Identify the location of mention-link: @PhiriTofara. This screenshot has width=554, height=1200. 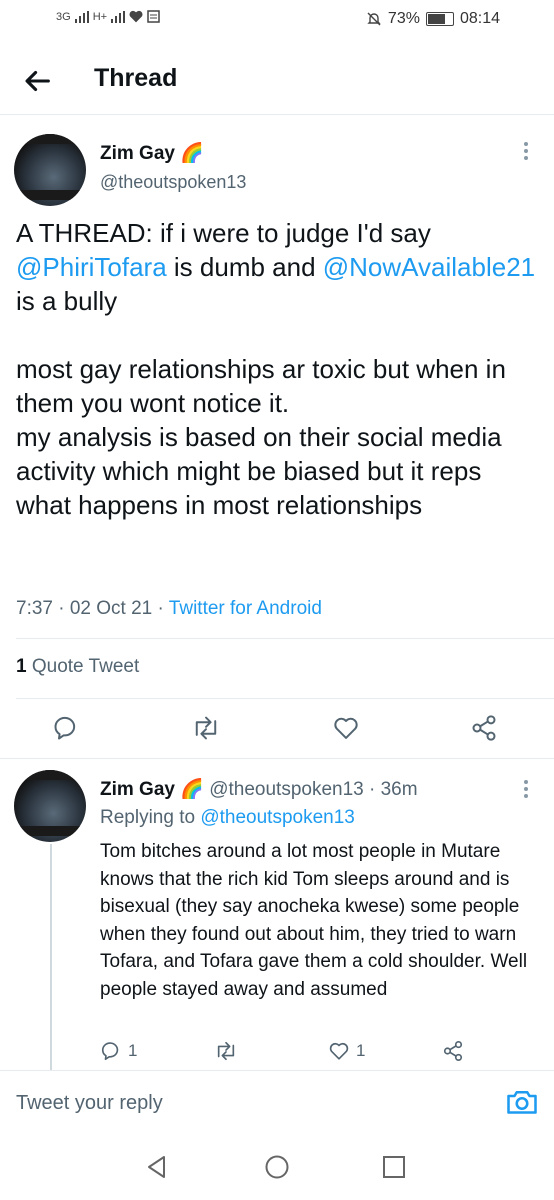
(91, 267).